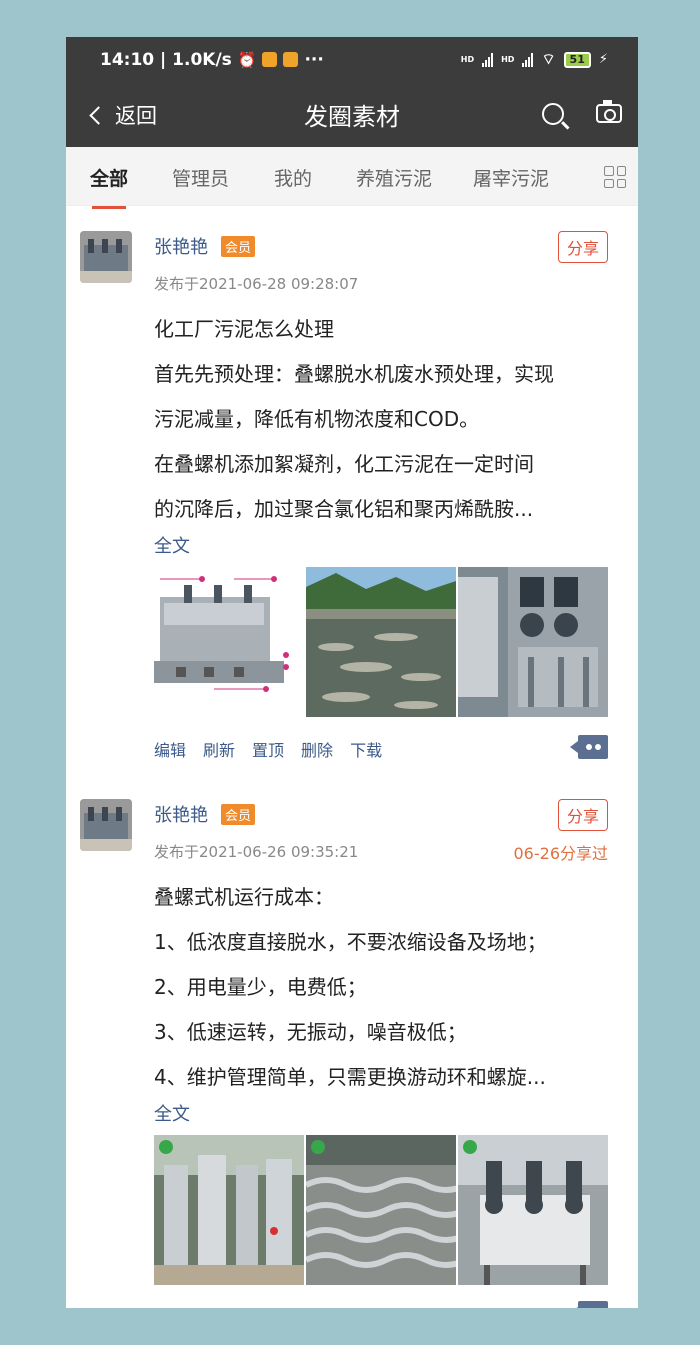 The width and height of the screenshot is (700, 1345). I want to click on grid-menu-icon, so click(615, 177).